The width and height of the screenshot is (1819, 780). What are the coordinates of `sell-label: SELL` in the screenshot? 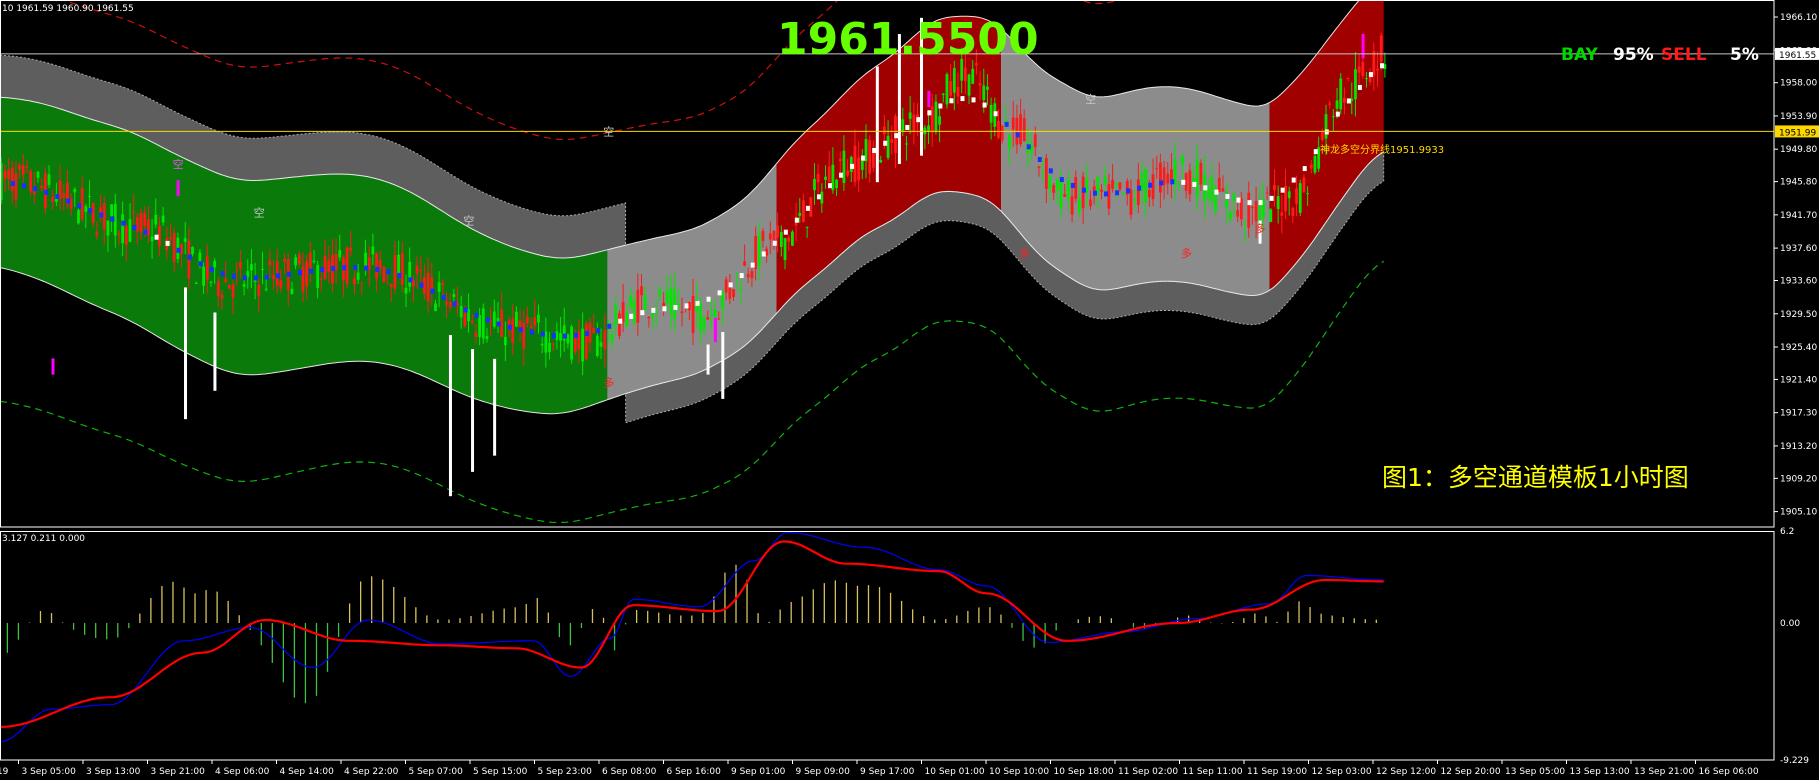 It's located at (1684, 55).